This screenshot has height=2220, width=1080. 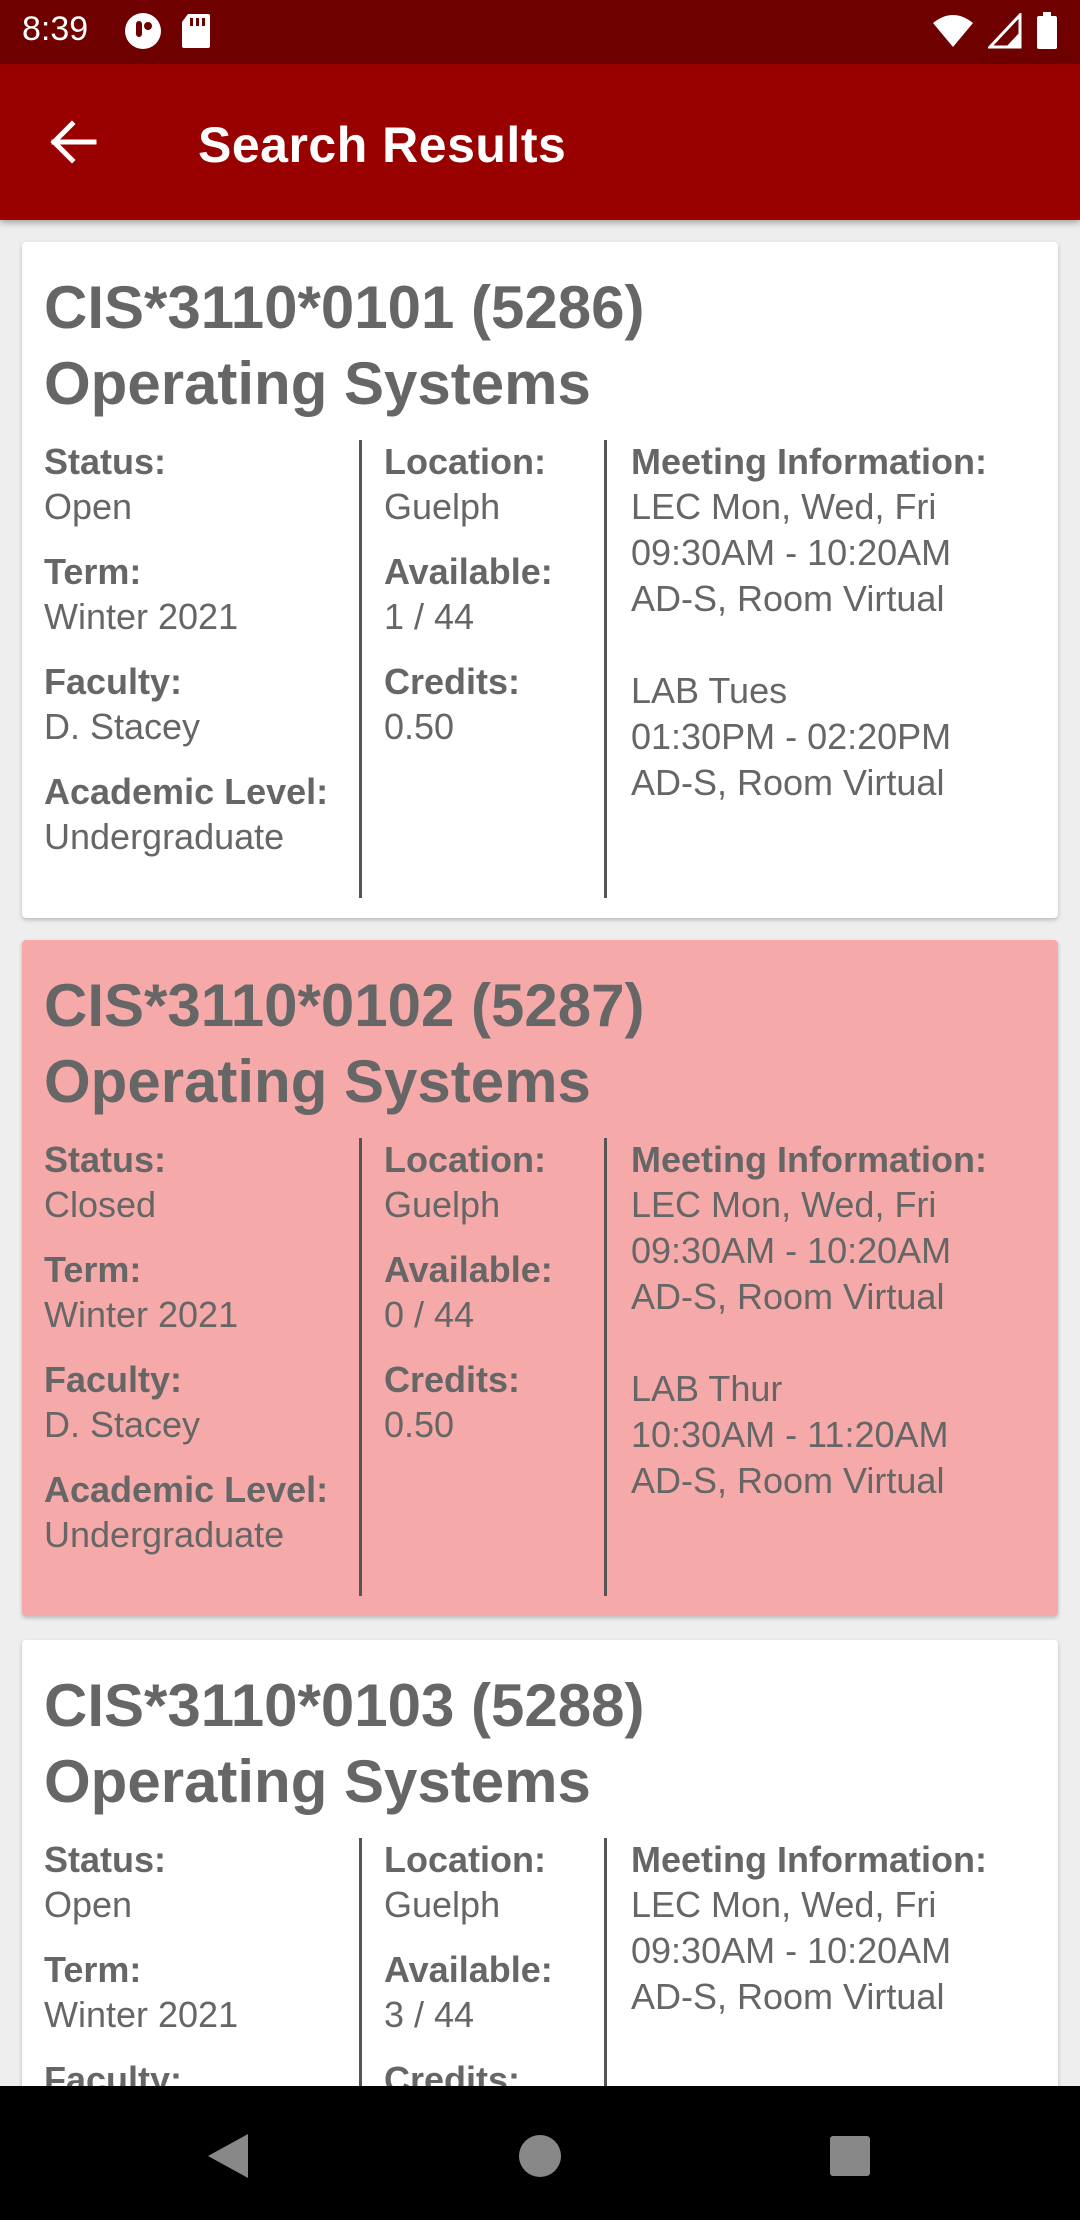 I want to click on available-value: 0 / 44, so click(x=429, y=1314).